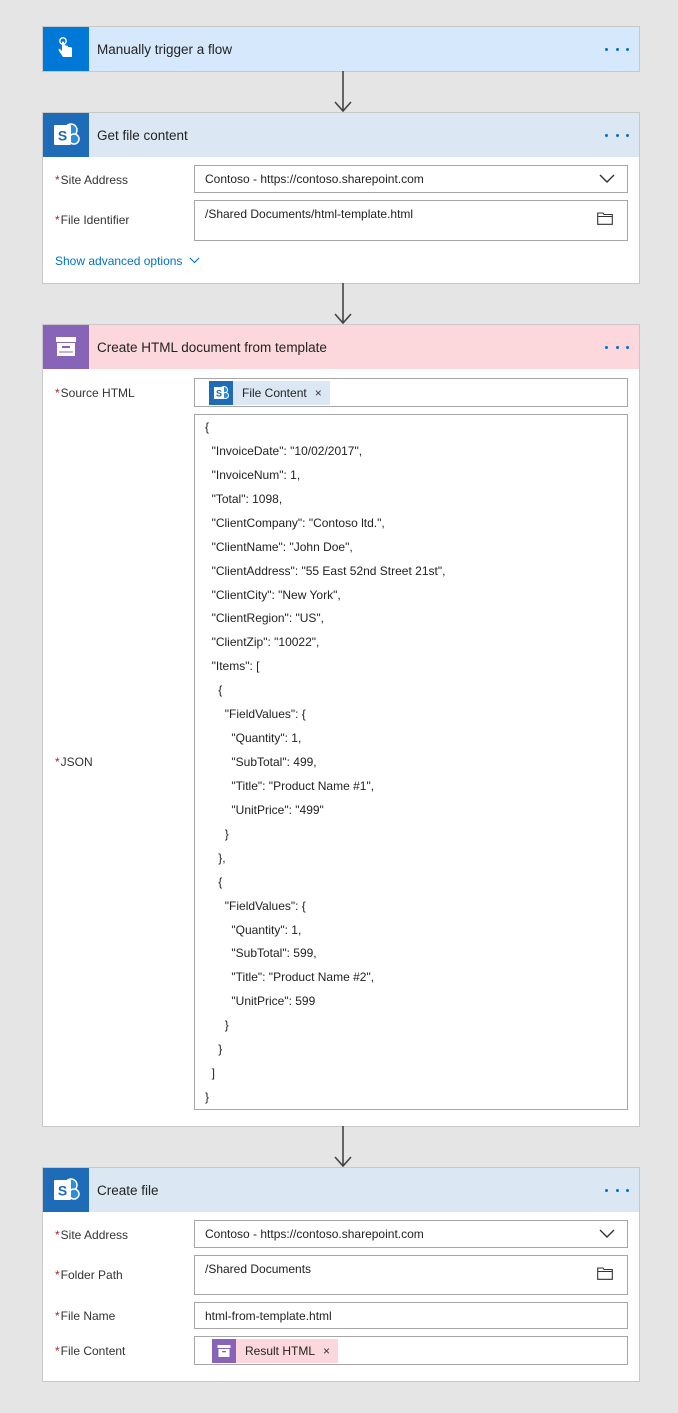 The width and height of the screenshot is (678, 1413). What do you see at coordinates (127, 261) in the screenshot?
I see `show-advanced-options-link: Show advanced options` at bounding box center [127, 261].